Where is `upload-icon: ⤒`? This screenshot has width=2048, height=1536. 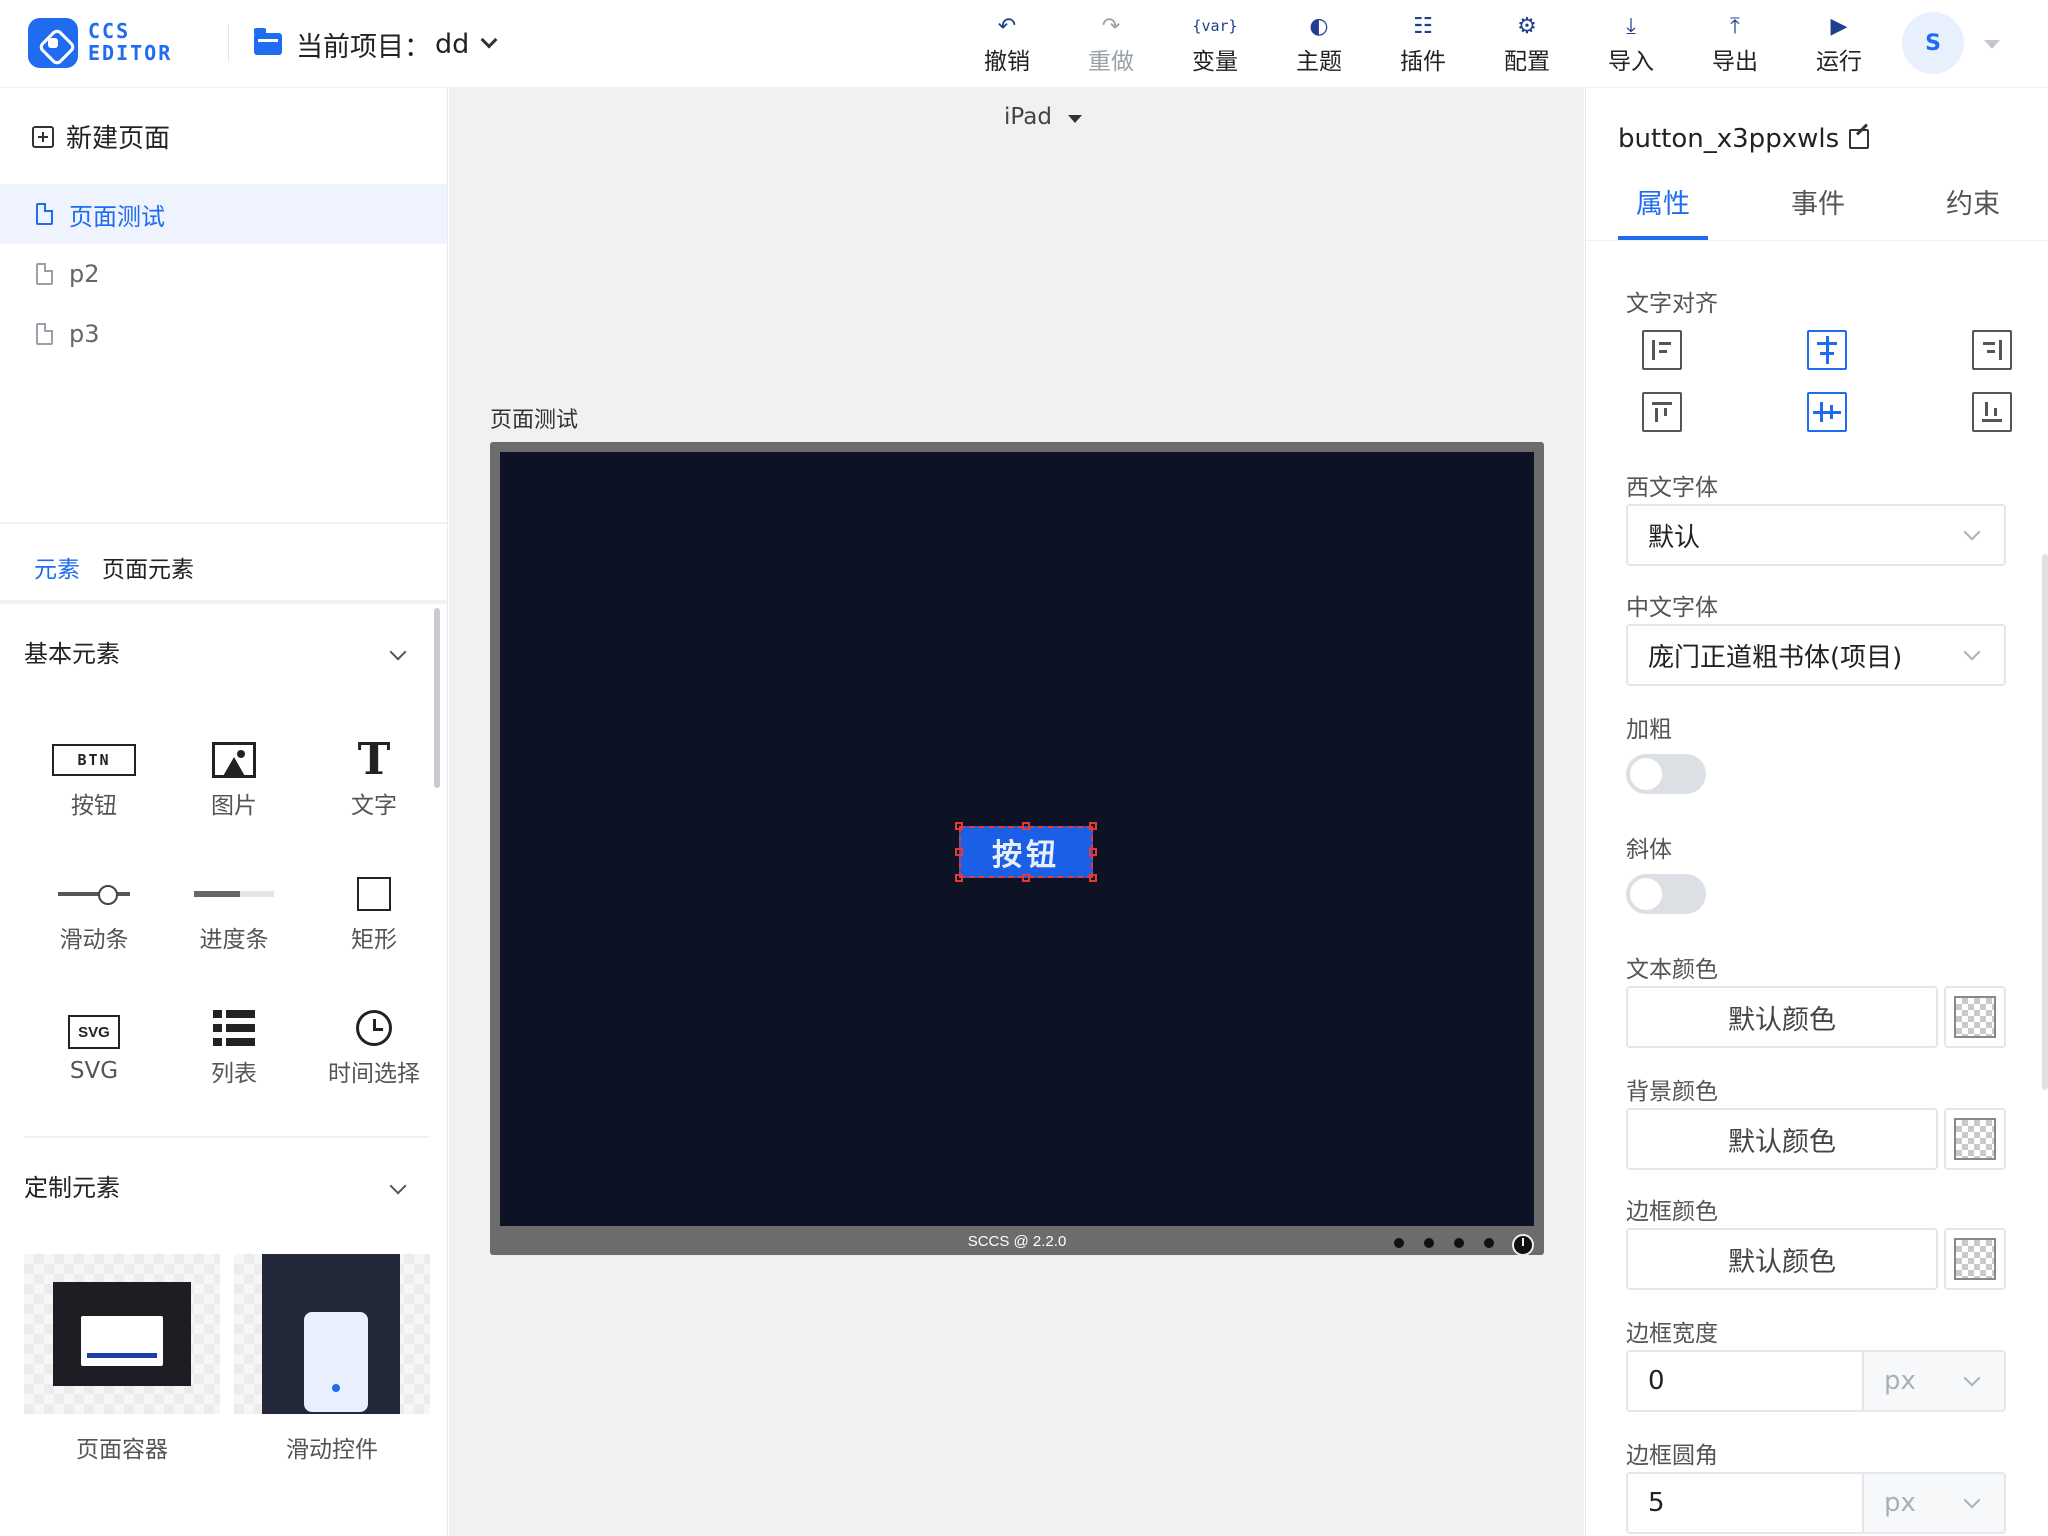
upload-icon: ⤒ is located at coordinates (1735, 26).